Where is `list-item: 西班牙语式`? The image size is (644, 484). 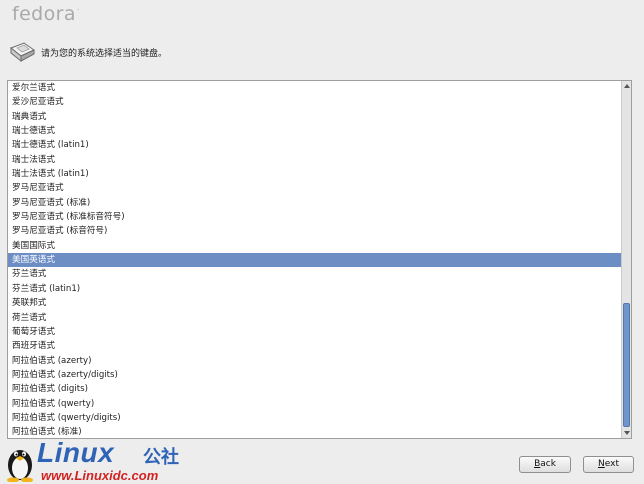
list-item: 西班牙语式 is located at coordinates (315, 346).